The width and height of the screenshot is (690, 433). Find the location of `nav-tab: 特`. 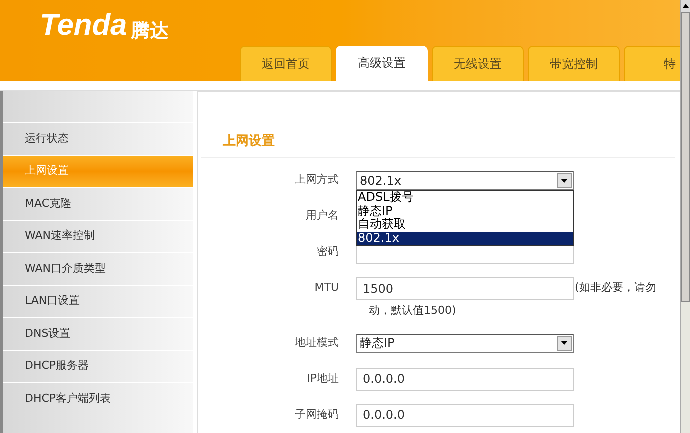

nav-tab: 特 is located at coordinates (652, 63).